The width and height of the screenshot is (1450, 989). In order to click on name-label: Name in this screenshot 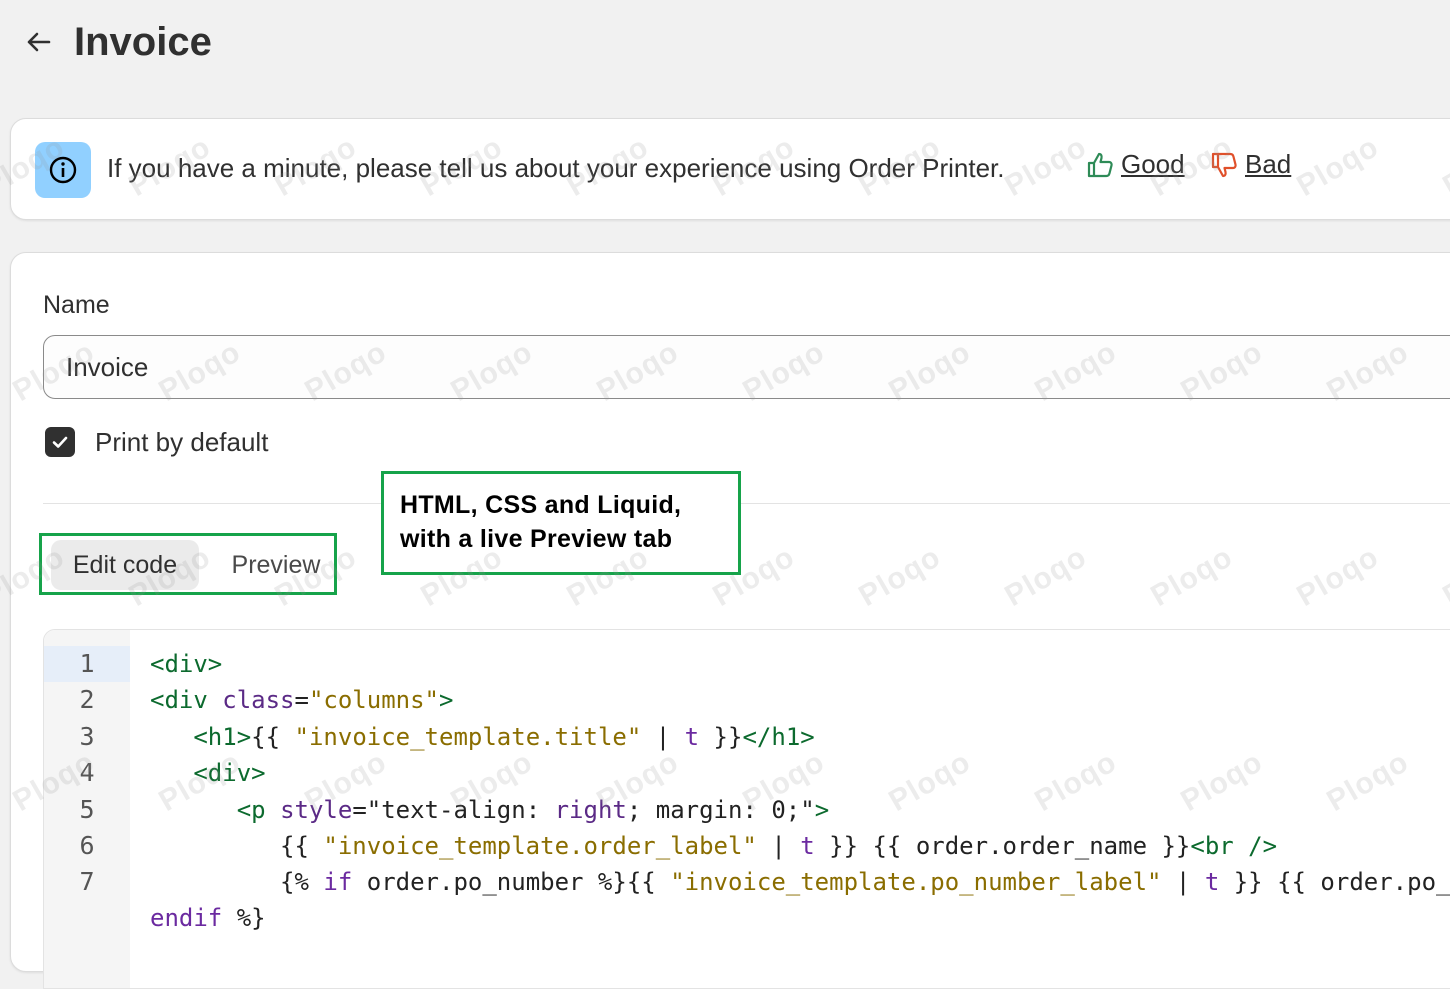, I will do `click(76, 305)`.